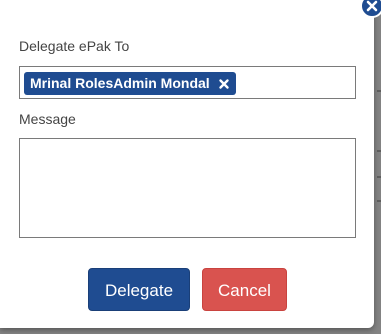 The height and width of the screenshot is (334, 381). What do you see at coordinates (372, 6) in the screenshot?
I see `close-icon` at bounding box center [372, 6].